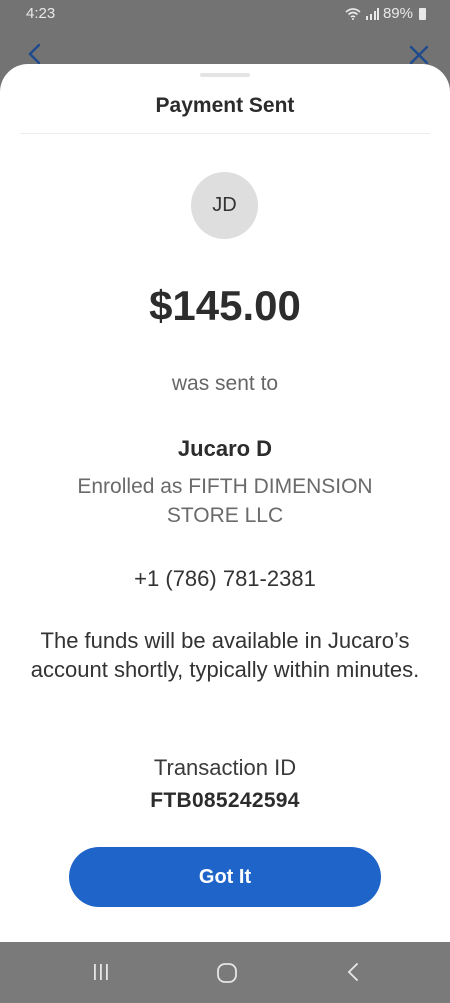  Describe the element at coordinates (372, 13) in the screenshot. I see `signal-icon` at that location.